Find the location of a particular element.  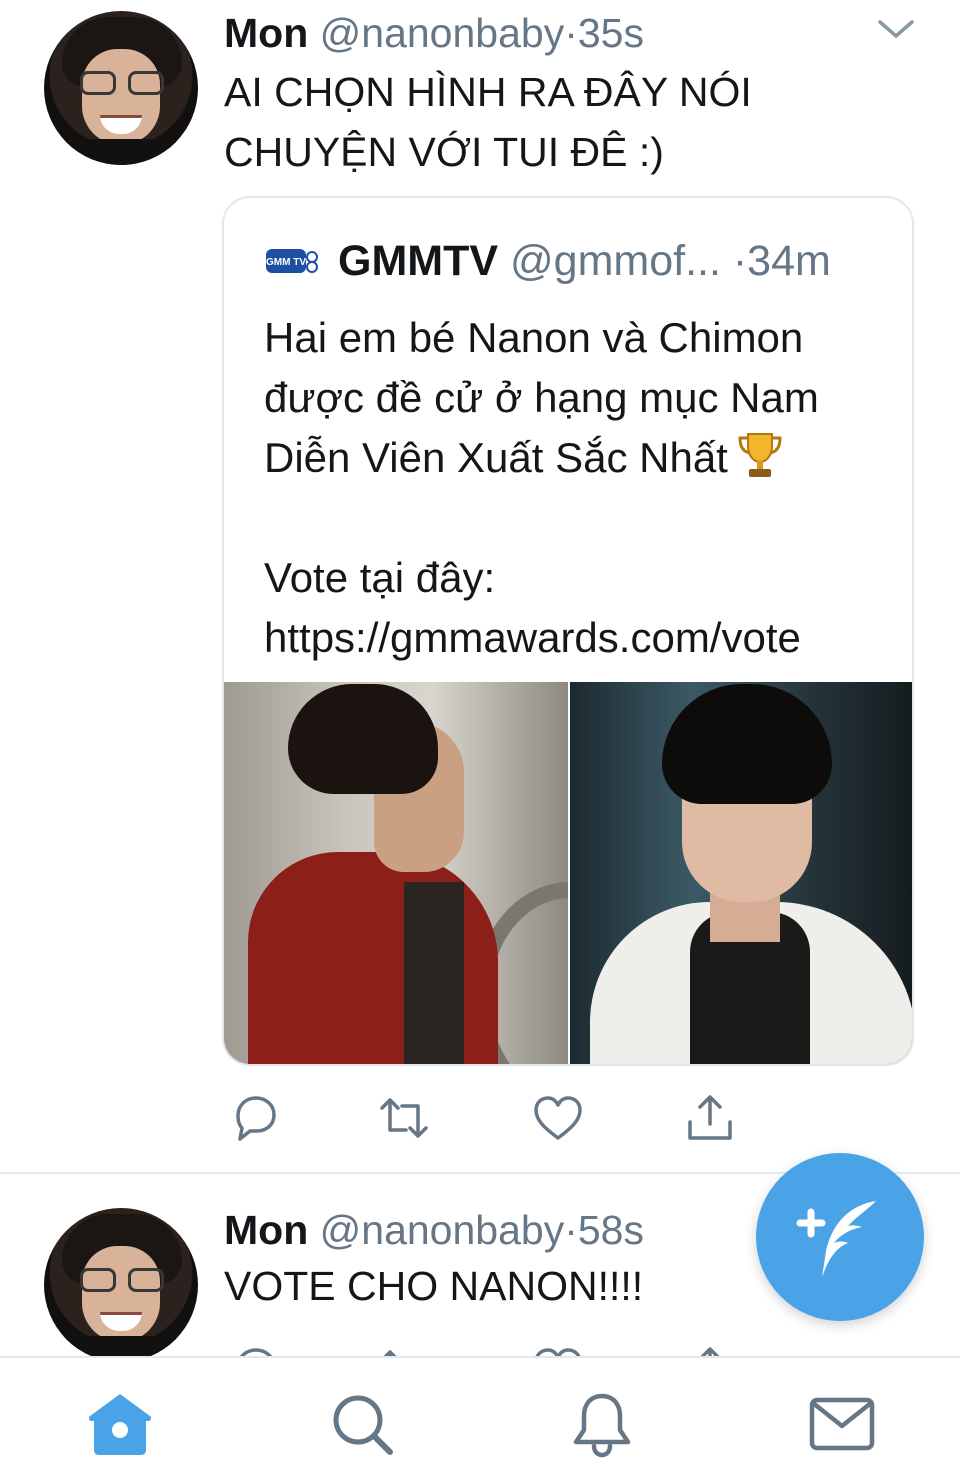

vote-link: https://gmmawards.com/vote is located at coordinates (532, 637).